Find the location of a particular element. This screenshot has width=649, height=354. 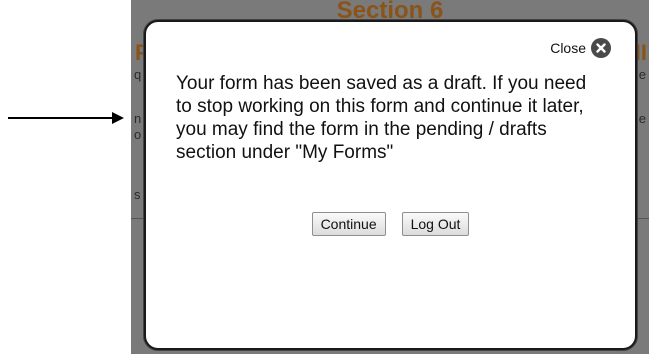

background-text-fragment: n is located at coordinates (138, 118).